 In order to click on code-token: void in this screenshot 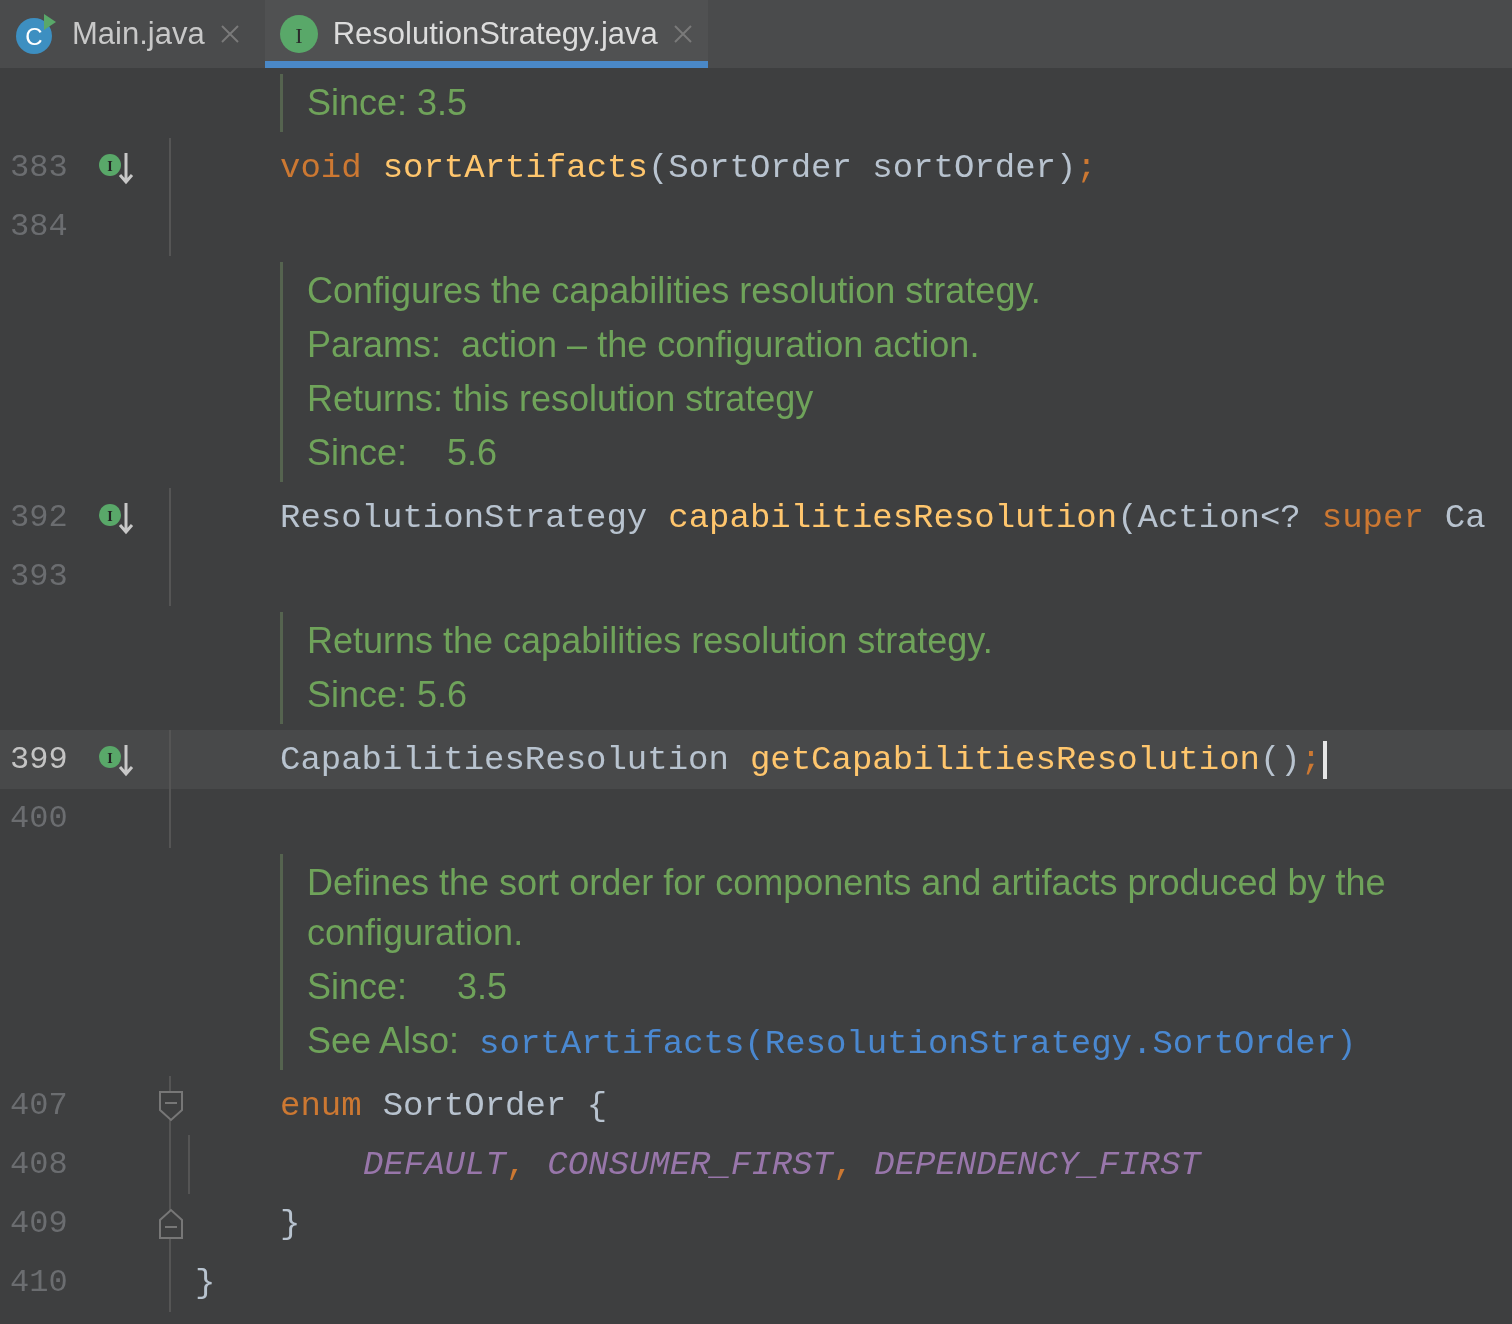, I will do `click(321, 167)`.